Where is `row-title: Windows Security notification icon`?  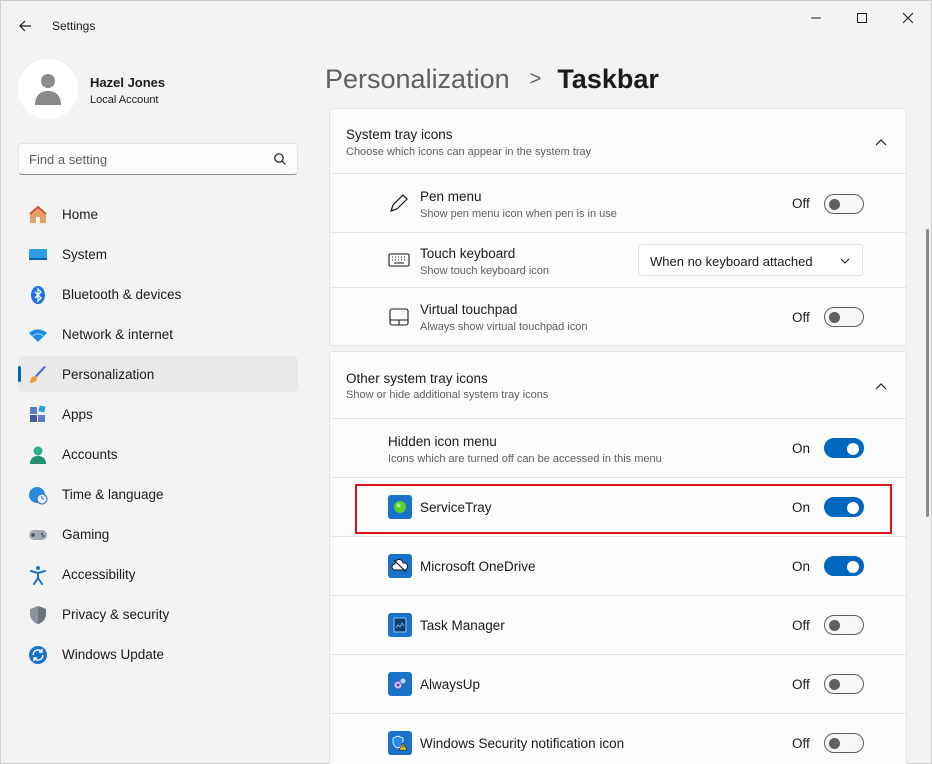
row-title: Windows Security notification icon is located at coordinates (522, 743).